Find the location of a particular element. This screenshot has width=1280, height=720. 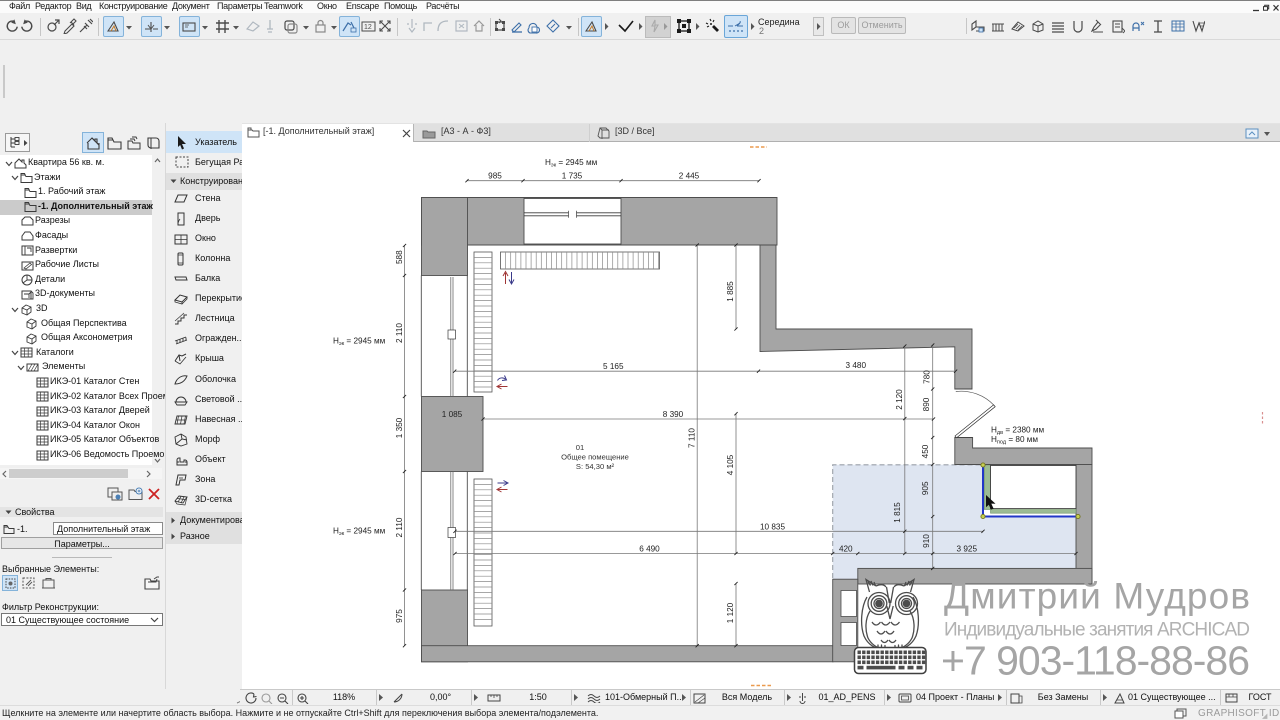

svg-text: 420 is located at coordinates (846, 549).